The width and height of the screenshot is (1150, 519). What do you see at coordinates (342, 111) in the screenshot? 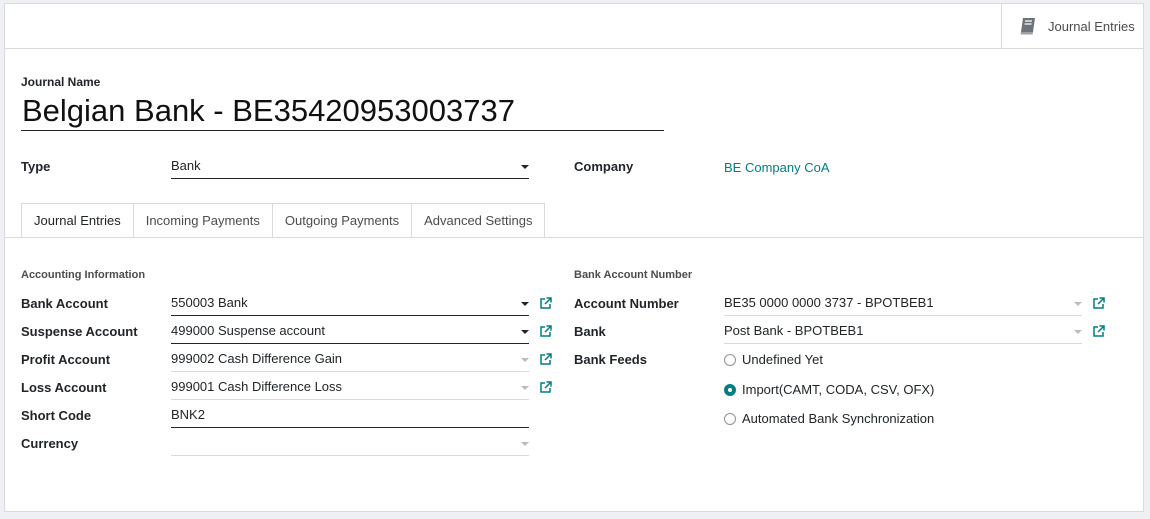
I see `journal-name-input: Belgian Bank - BE35420953003737` at bounding box center [342, 111].